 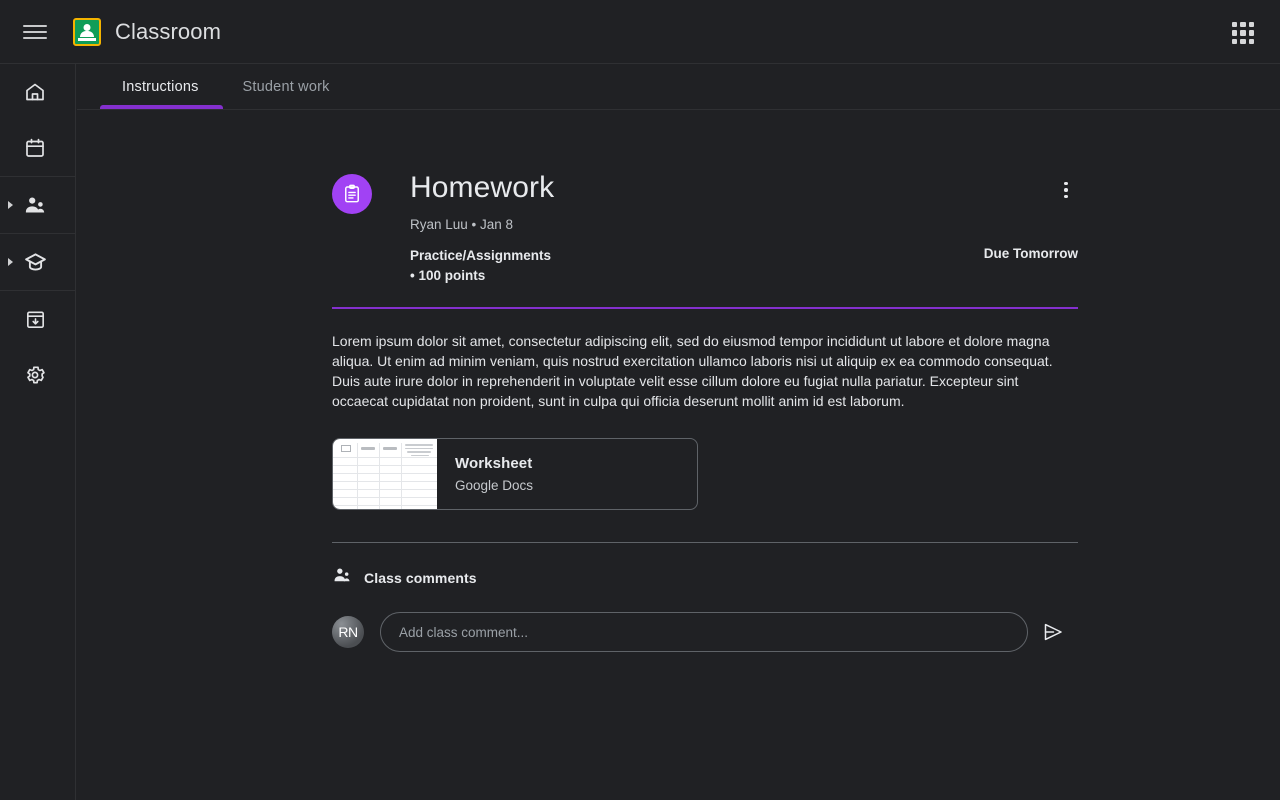 I want to click on logo-desk, so click(x=87, y=39).